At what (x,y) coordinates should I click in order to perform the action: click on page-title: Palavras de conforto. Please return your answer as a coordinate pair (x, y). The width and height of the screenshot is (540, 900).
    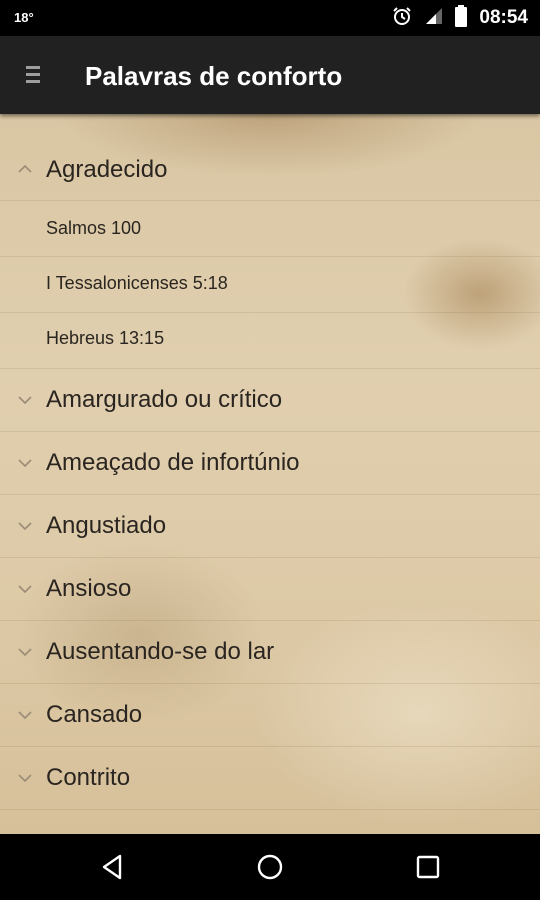
    Looking at the image, I should click on (214, 76).